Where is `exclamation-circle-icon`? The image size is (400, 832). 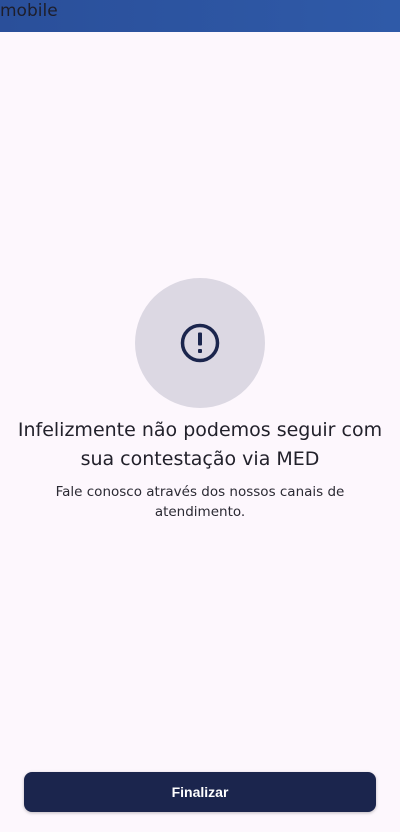
exclamation-circle-icon is located at coordinates (200, 343).